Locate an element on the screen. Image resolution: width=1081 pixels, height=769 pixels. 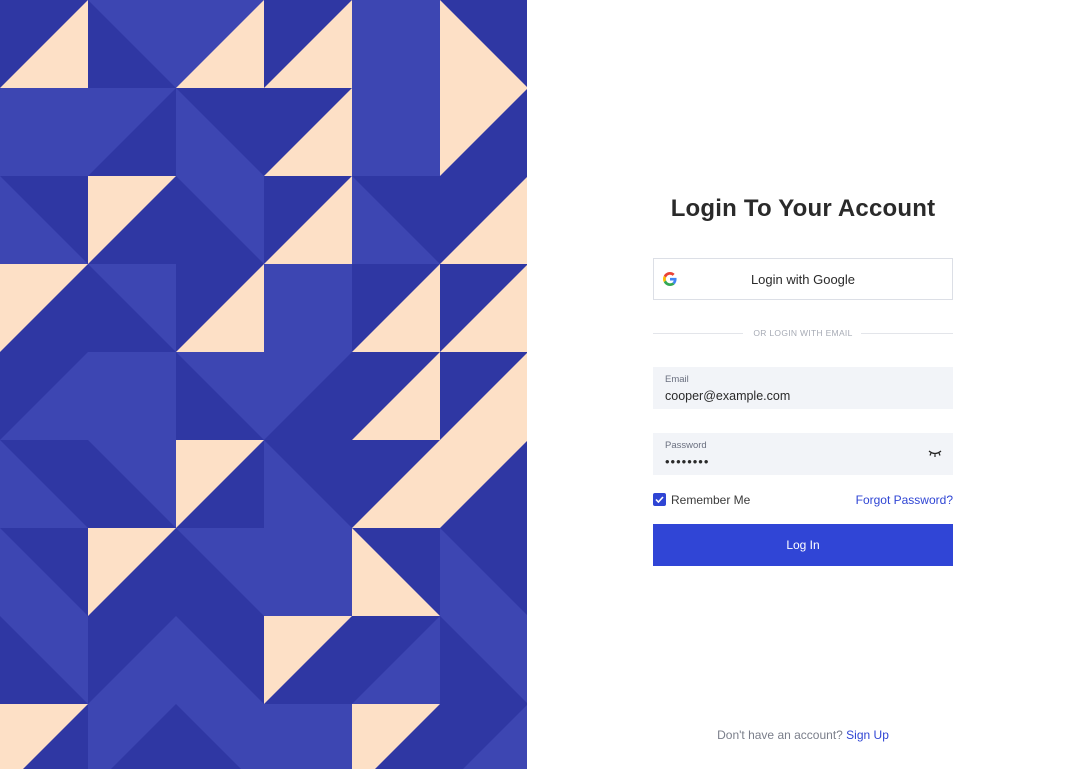
eye-closed-icon is located at coordinates (935, 453).